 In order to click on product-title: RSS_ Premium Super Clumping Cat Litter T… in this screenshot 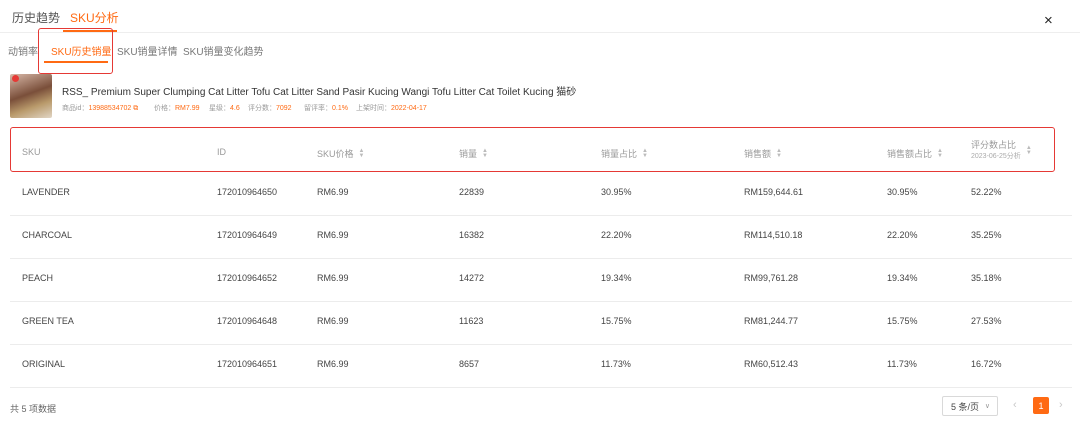, I will do `click(319, 92)`.